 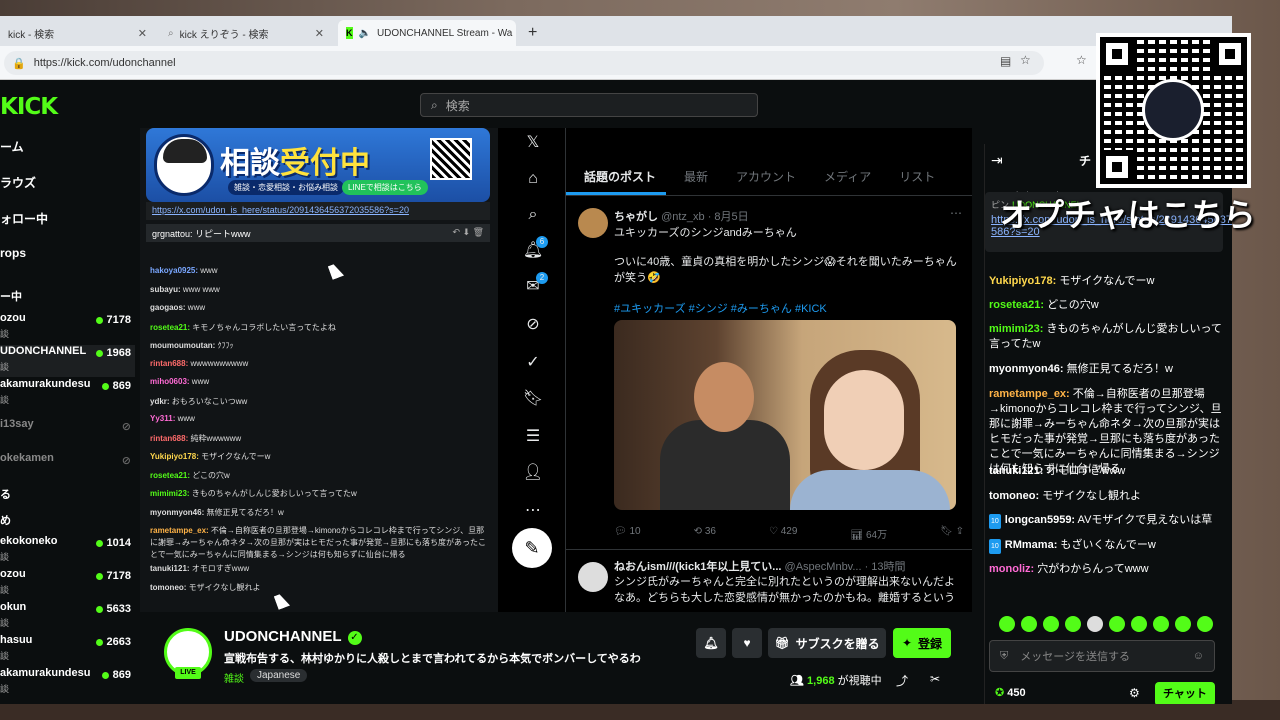 I want to click on speaker-icon: 🔈, so click(x=365, y=33).